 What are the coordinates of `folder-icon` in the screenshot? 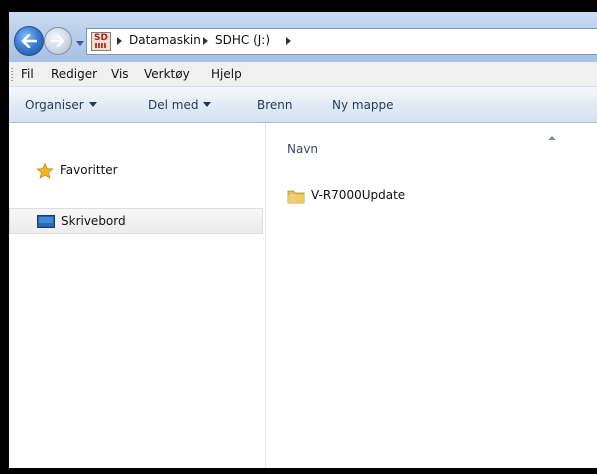 It's located at (296, 197).